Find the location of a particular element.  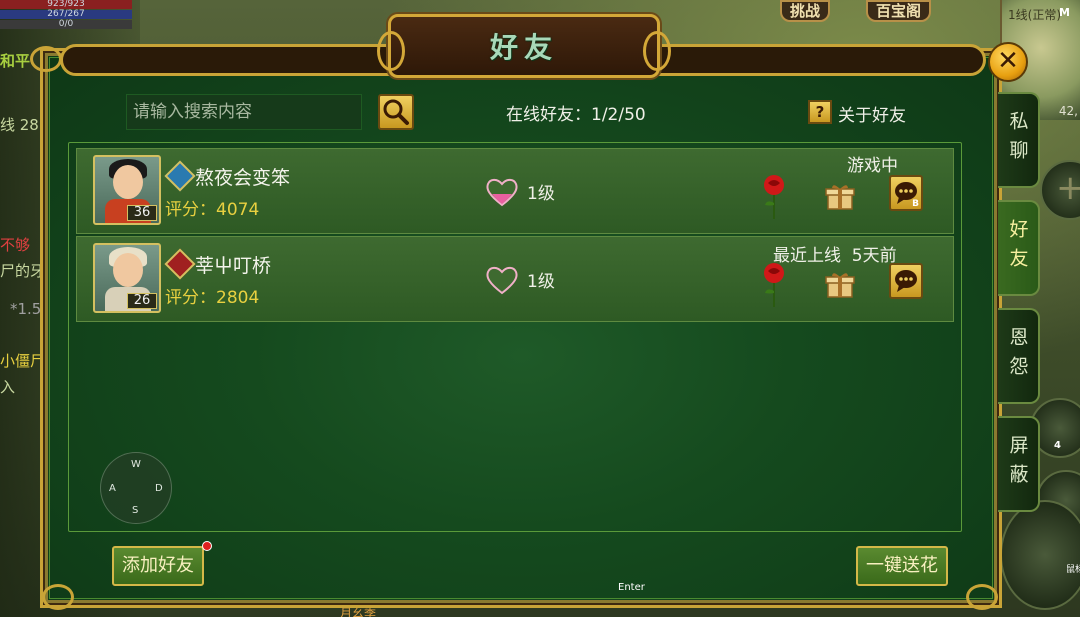

last-online-status: 最近上线 5天前 is located at coordinates (835, 256).